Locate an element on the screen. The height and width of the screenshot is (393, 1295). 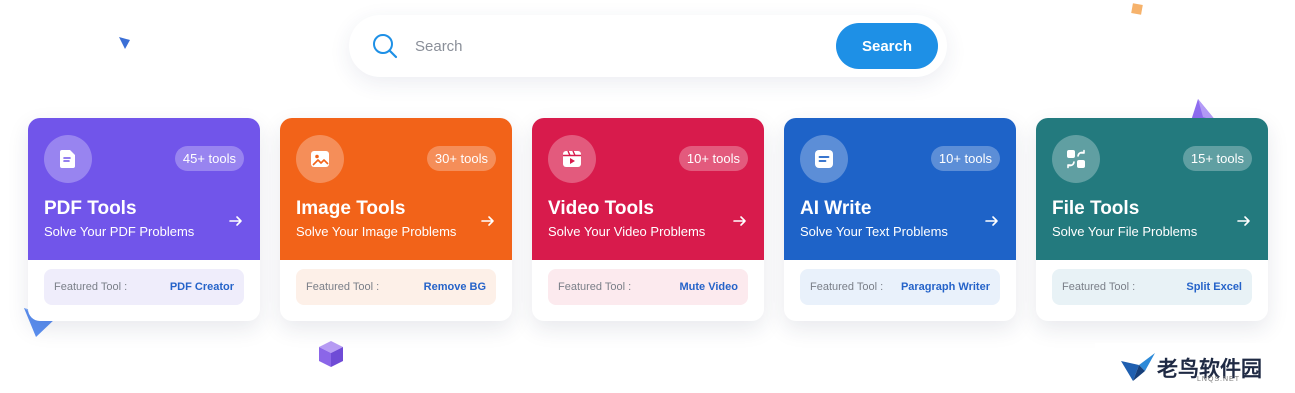
bird-logo-icon is located at coordinates (1138, 367).